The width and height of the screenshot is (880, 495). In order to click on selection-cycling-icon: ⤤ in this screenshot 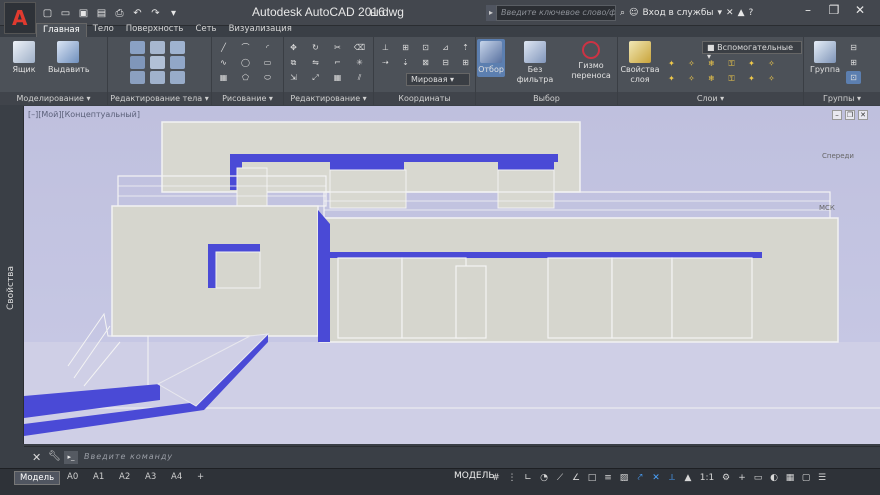, I will do `click(640, 478)`.